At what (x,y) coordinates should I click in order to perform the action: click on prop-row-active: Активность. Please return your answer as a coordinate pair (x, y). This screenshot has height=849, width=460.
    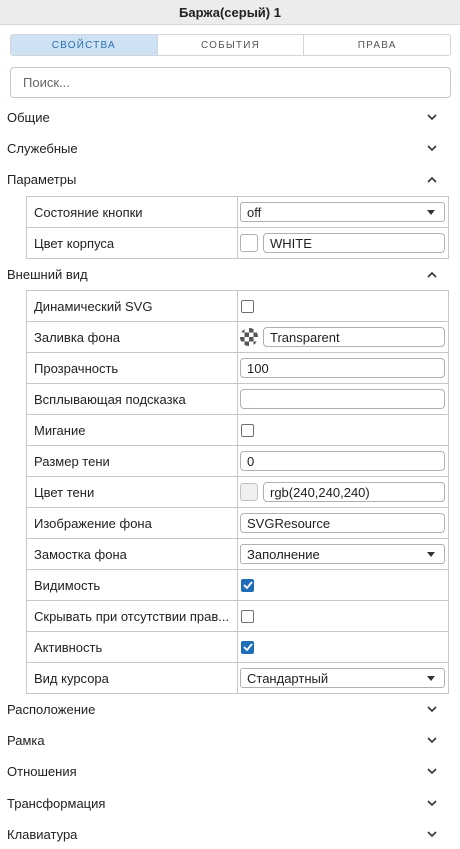
    Looking at the image, I should click on (237, 647).